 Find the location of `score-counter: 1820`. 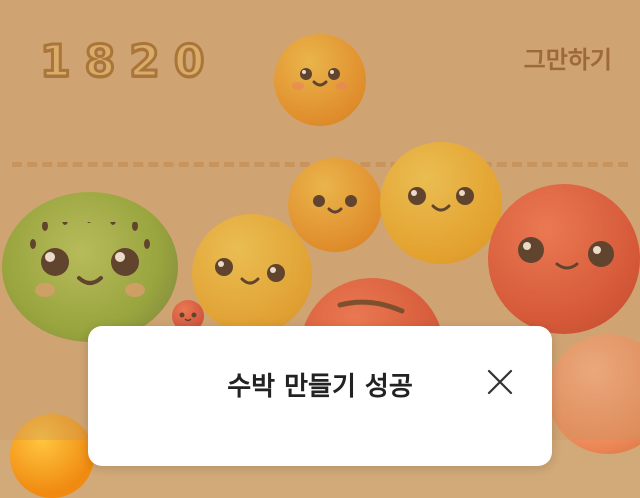

score-counter: 1820 is located at coordinates (128, 62).